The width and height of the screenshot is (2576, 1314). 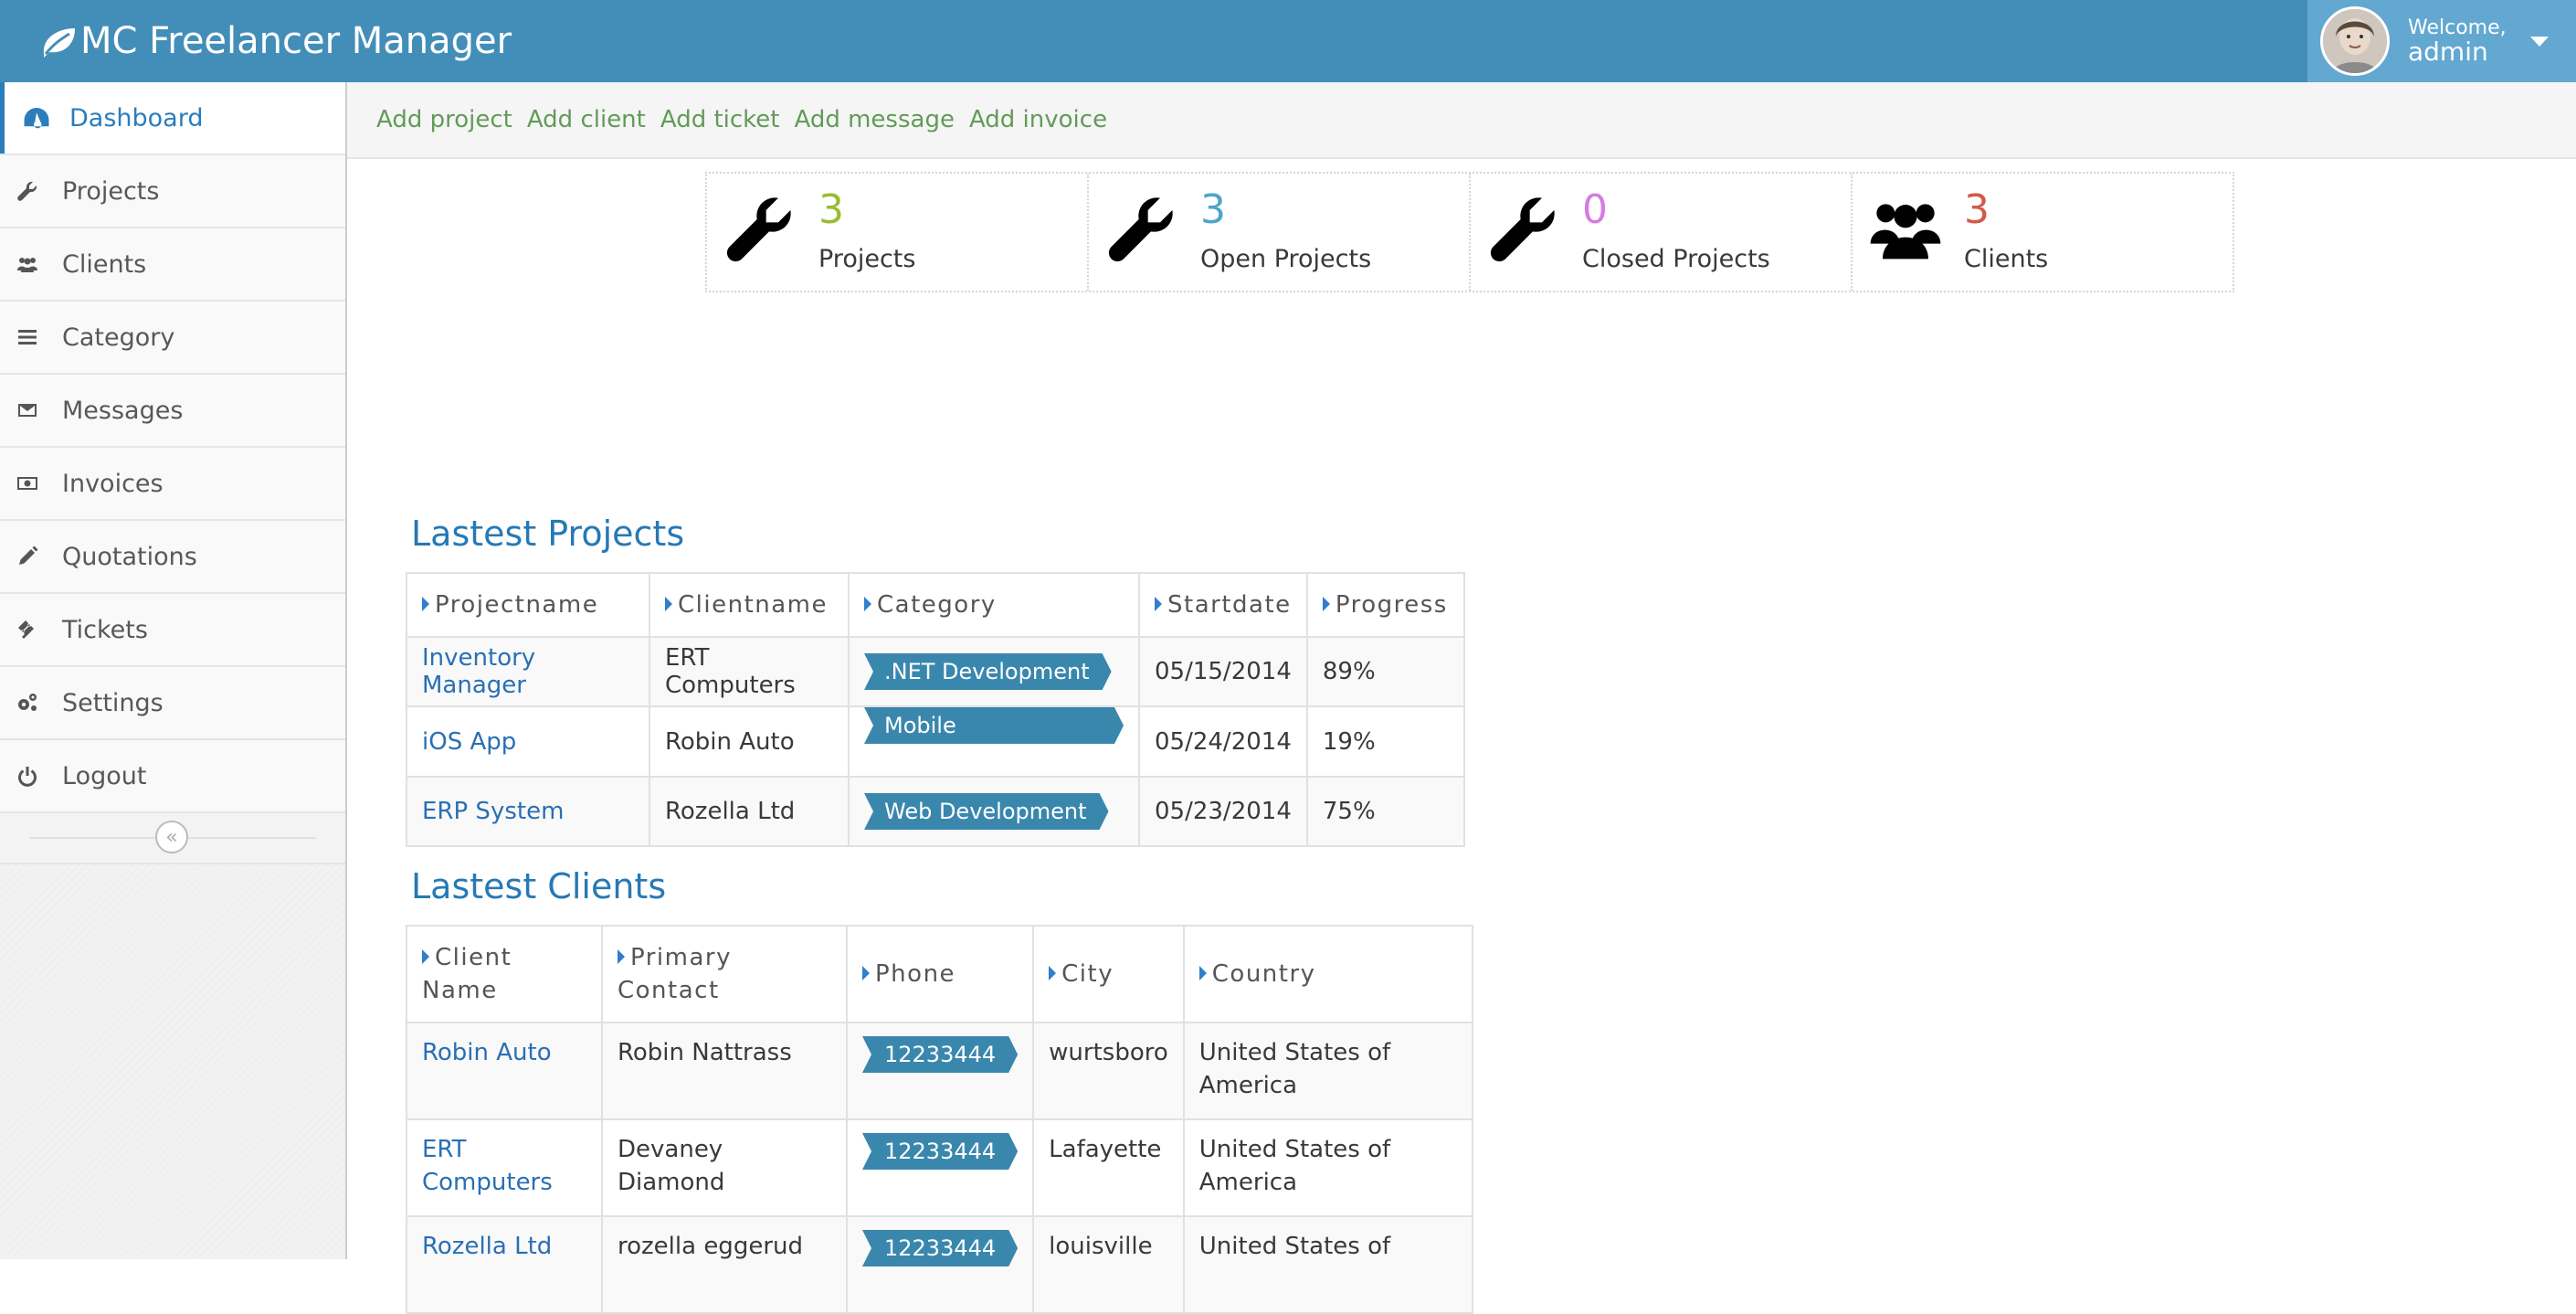 What do you see at coordinates (749, 741) in the screenshot?
I see `client-name: Robin Auto` at bounding box center [749, 741].